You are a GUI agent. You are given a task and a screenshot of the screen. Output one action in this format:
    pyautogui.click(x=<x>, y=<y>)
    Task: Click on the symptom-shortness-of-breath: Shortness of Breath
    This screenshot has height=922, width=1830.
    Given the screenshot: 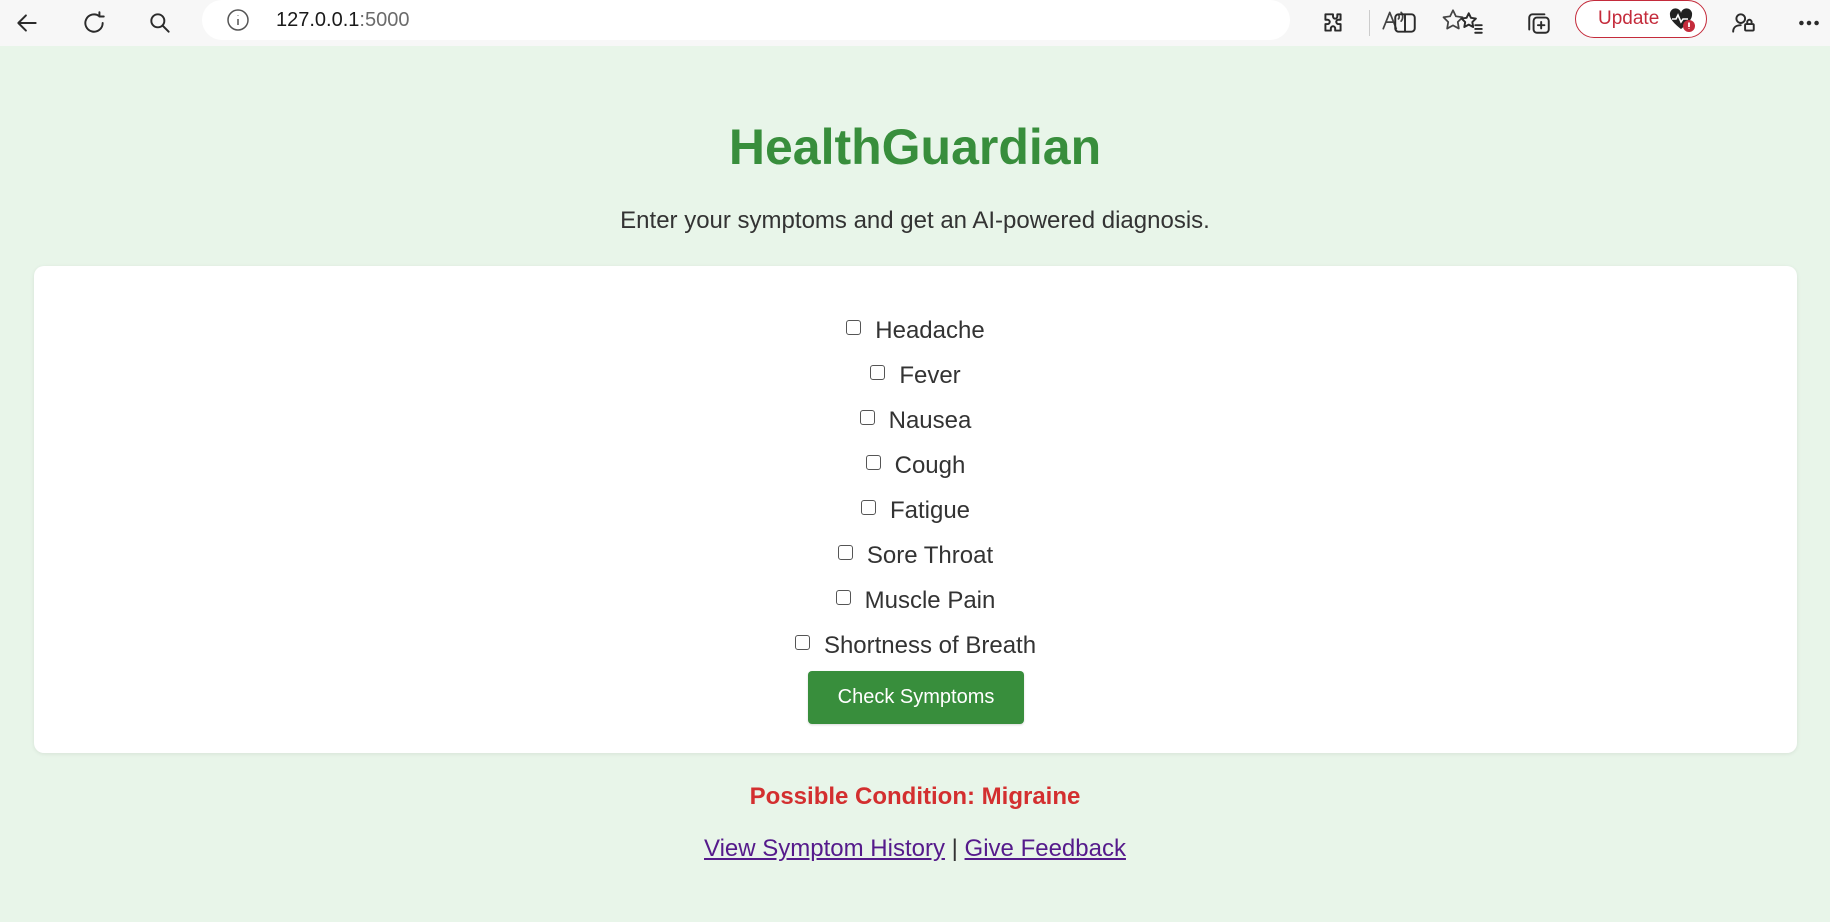 What is the action you would take?
    pyautogui.click(x=915, y=644)
    